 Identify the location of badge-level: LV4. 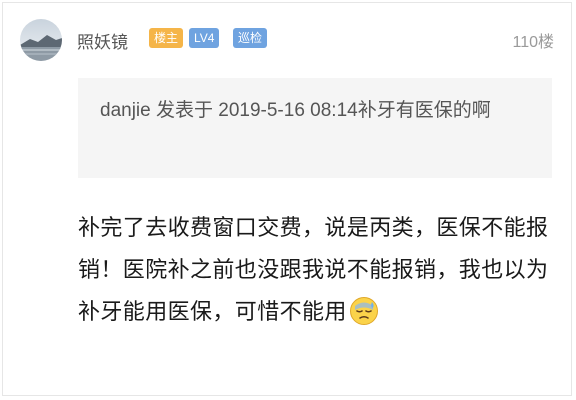
(204, 38).